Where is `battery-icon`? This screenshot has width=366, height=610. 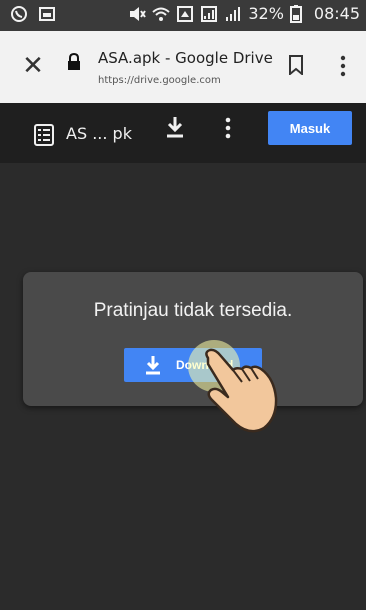 battery-icon is located at coordinates (298, 13).